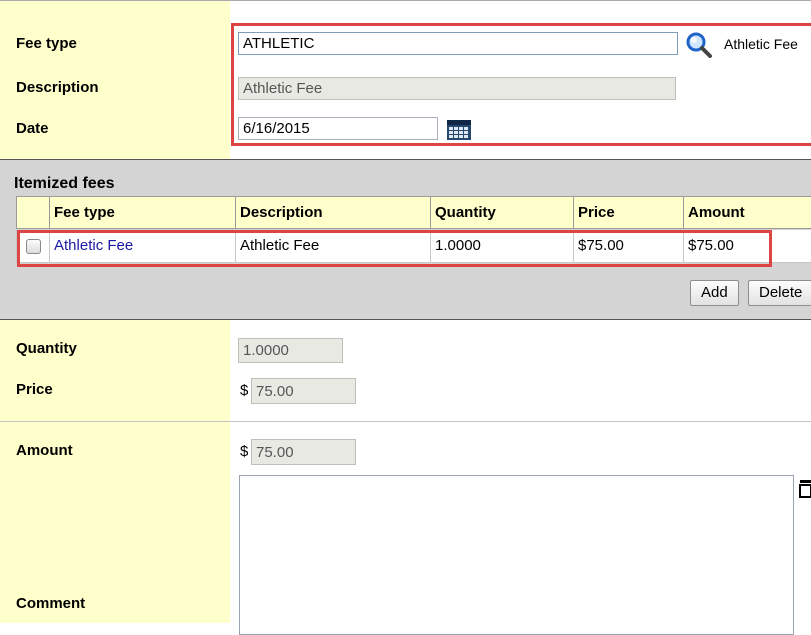 The width and height of the screenshot is (811, 635). I want to click on fee-type-label: Fee type, so click(46, 43).